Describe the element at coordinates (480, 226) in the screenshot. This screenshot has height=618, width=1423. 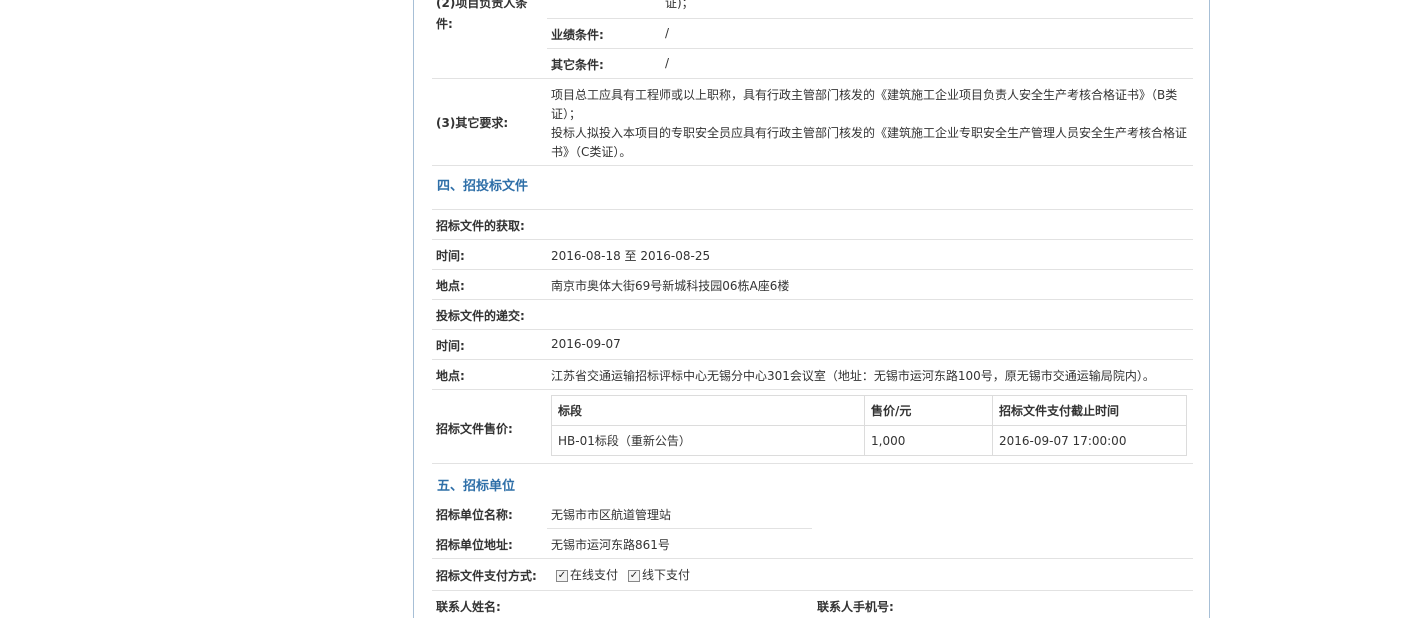
I see `obtain-label: 招标文件的获取:` at that location.